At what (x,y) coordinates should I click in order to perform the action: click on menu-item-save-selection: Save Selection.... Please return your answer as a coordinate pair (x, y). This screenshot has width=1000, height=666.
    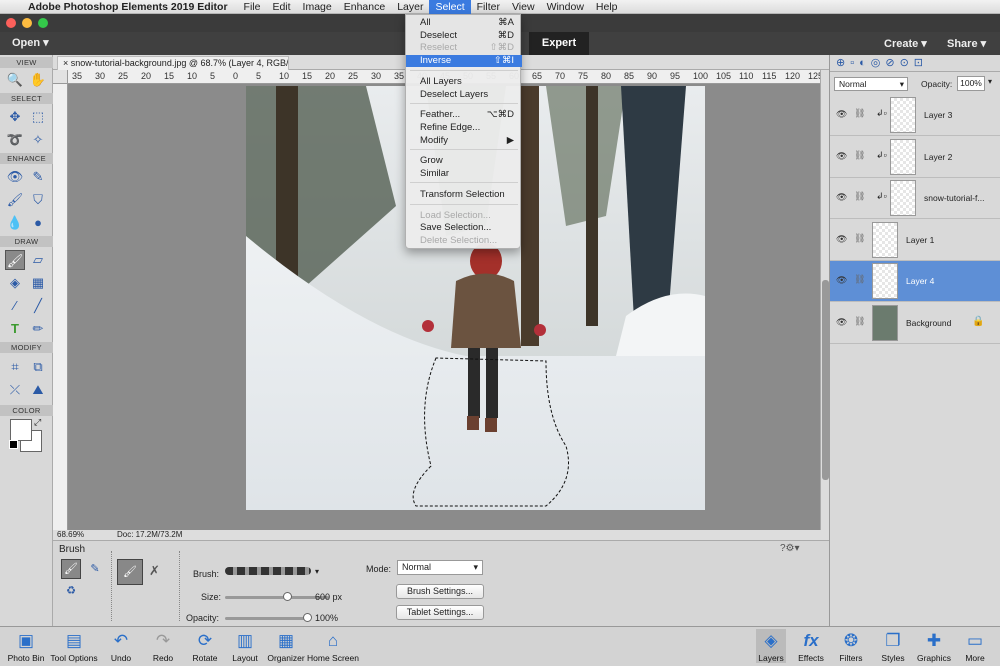
    Looking at the image, I should click on (464, 228).